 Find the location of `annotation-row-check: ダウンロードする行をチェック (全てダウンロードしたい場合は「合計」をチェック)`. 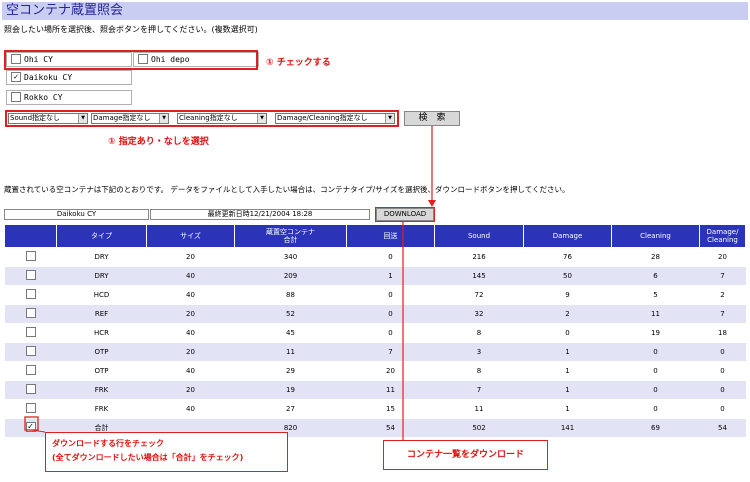

annotation-row-check: ダウンロードする行をチェック (全てダウンロードしたい場合は「合計」をチェック) is located at coordinates (166, 452).